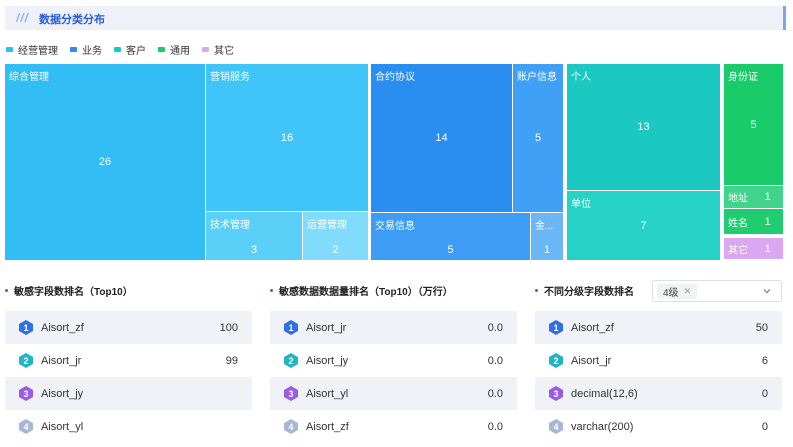  Describe the element at coordinates (128, 393) in the screenshot. I see `ranking-row: 3 Aisort_jy` at that location.